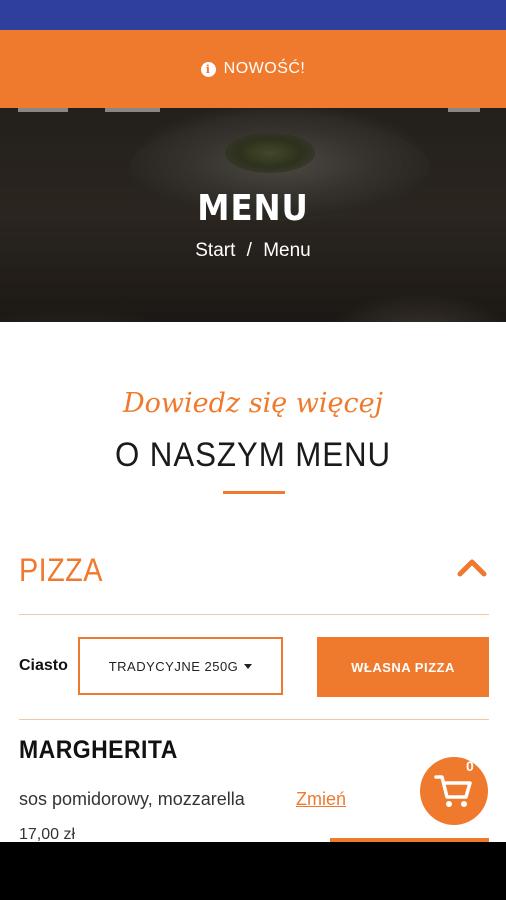 The image size is (506, 900). I want to click on news-label: NOWOŚĆ!, so click(264, 68).